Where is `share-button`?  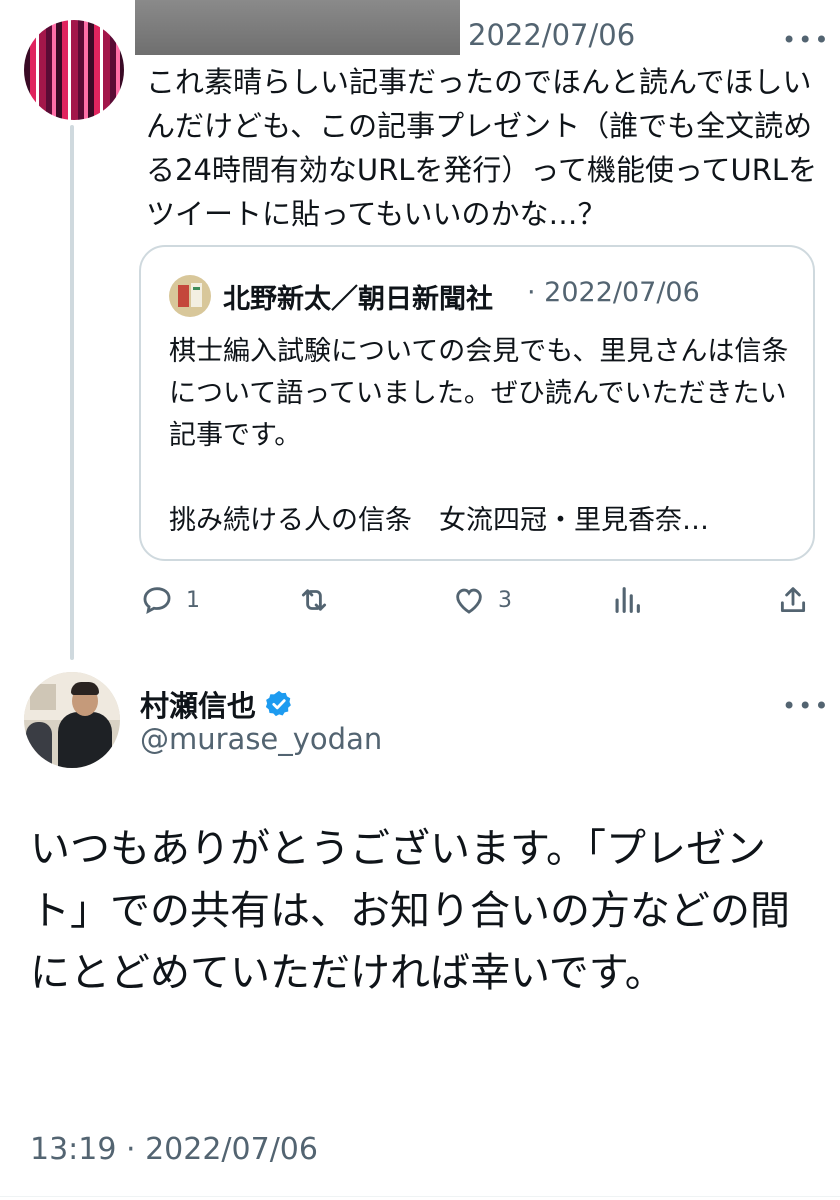 share-button is located at coordinates (793, 600).